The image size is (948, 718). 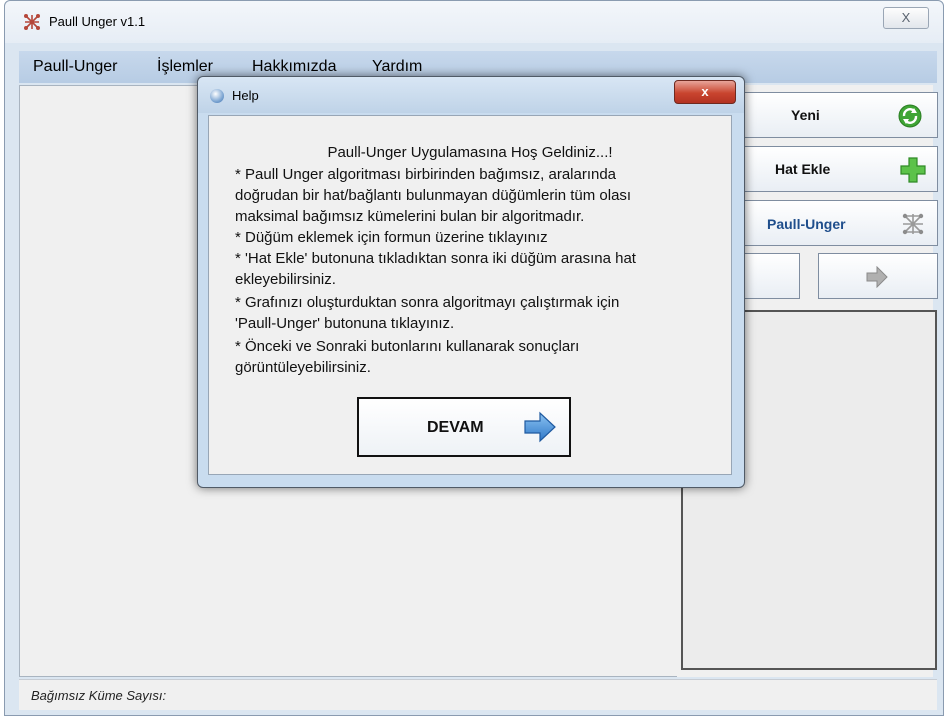 I want to click on window-close-button: X, so click(x=906, y=18).